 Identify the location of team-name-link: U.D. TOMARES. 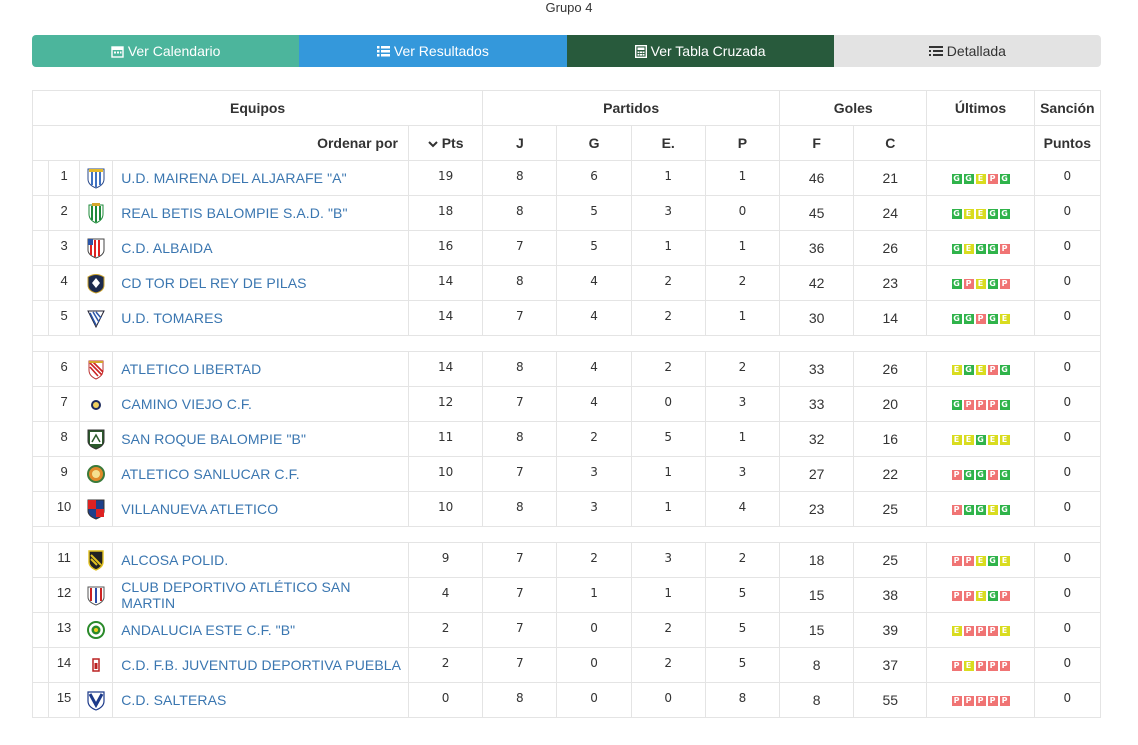
(172, 318).